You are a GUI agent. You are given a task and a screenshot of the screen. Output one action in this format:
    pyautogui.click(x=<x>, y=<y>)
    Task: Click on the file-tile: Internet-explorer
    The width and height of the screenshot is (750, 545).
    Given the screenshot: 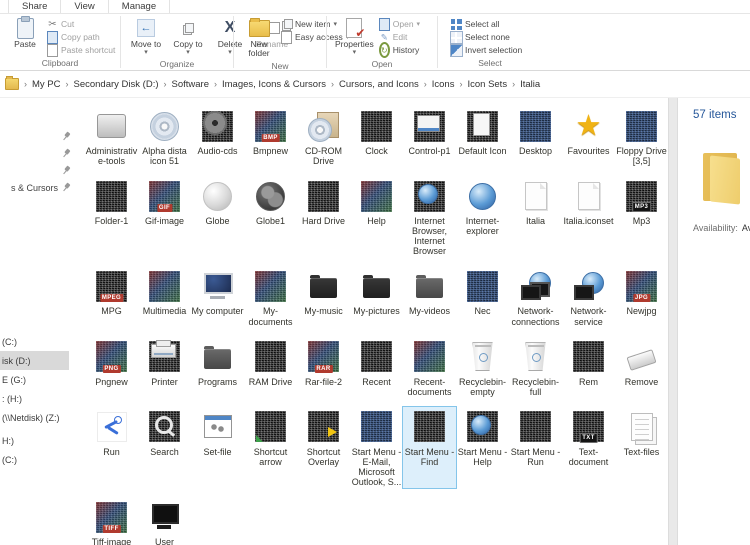 What is the action you would take?
    pyautogui.click(x=482, y=216)
    